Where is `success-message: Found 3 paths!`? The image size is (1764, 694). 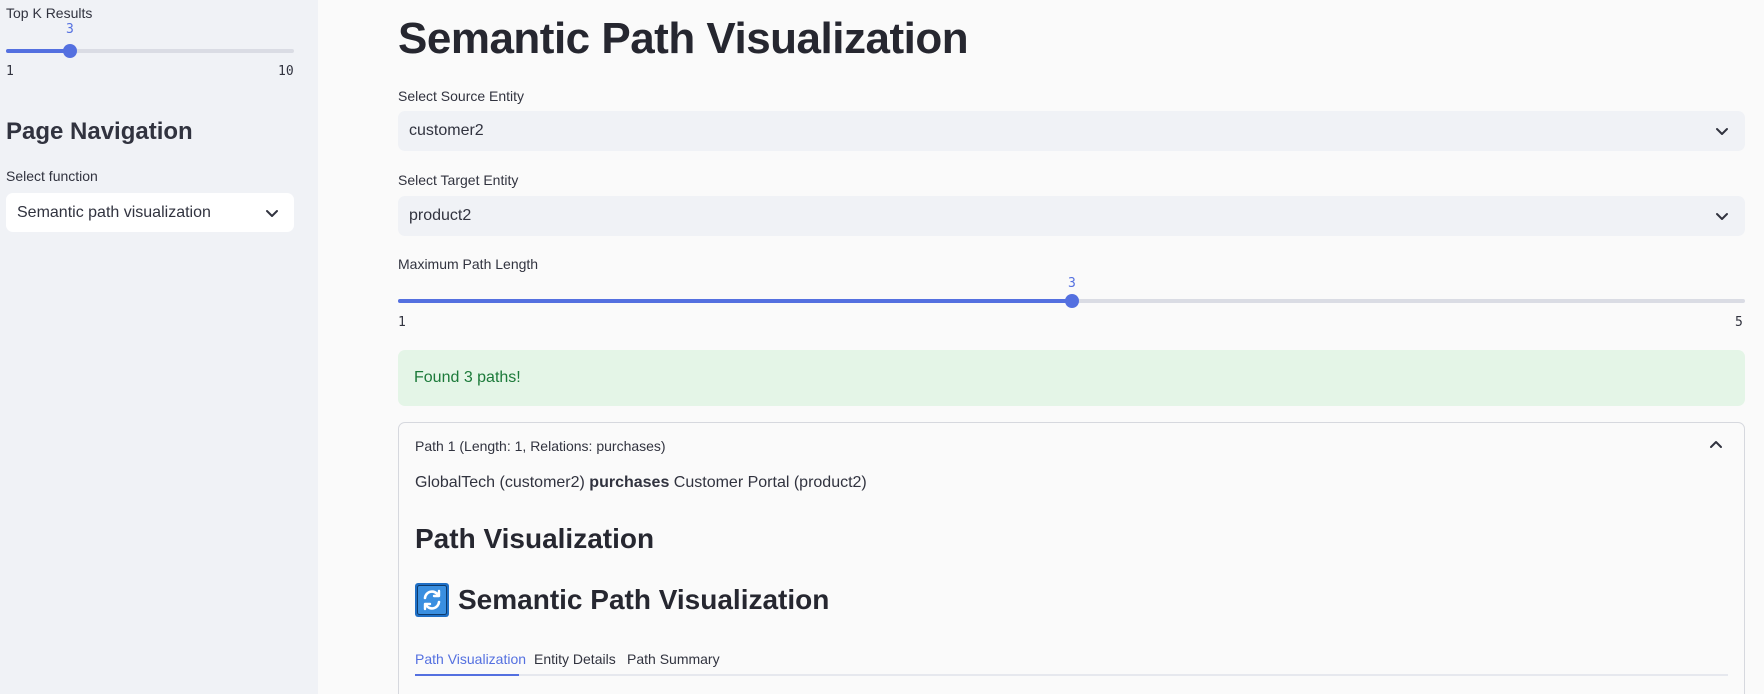 success-message: Found 3 paths! is located at coordinates (467, 377).